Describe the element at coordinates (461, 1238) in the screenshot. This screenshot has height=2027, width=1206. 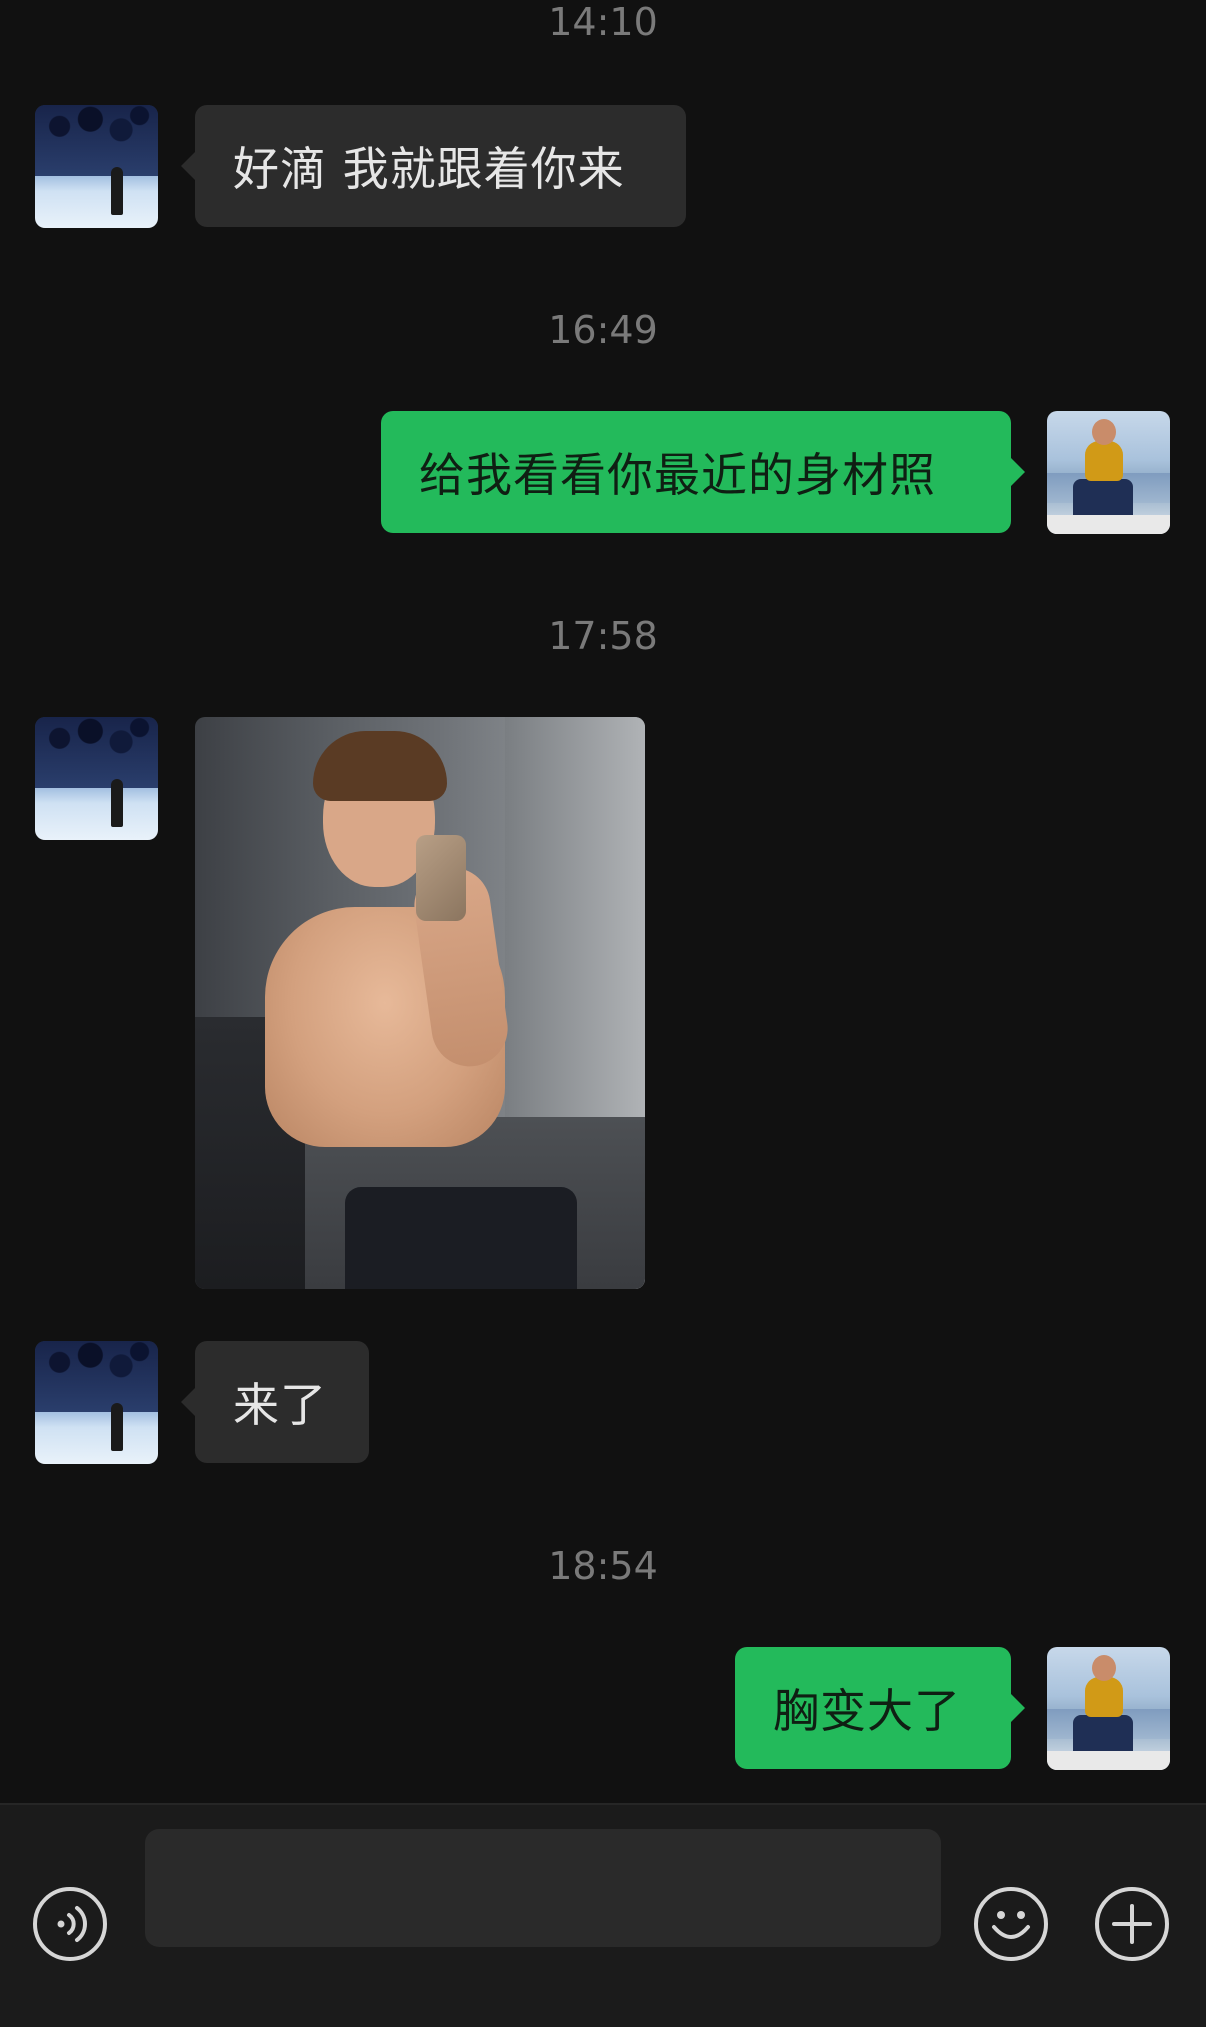
I see `photo-shorts` at that location.